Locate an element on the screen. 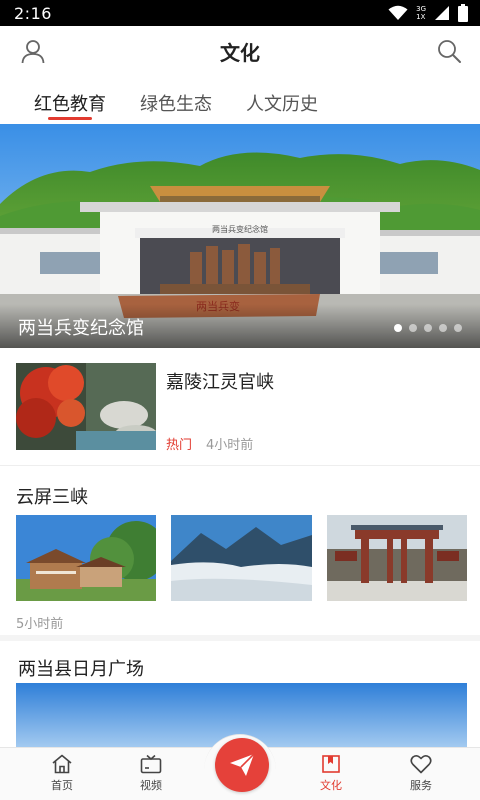 This screenshot has height=800, width=480. article-time: 4小时前 is located at coordinates (230, 445).